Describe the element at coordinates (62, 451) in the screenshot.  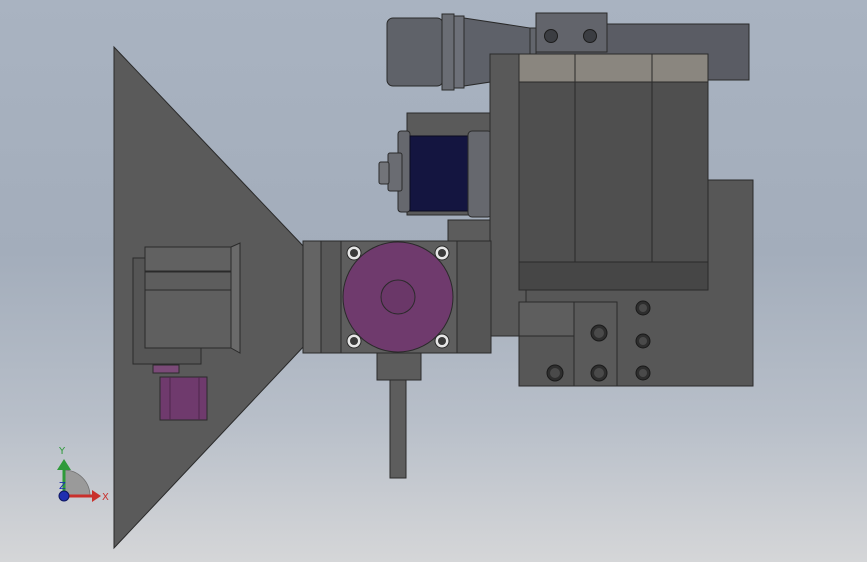
I see `y-axis-label: Y` at that location.